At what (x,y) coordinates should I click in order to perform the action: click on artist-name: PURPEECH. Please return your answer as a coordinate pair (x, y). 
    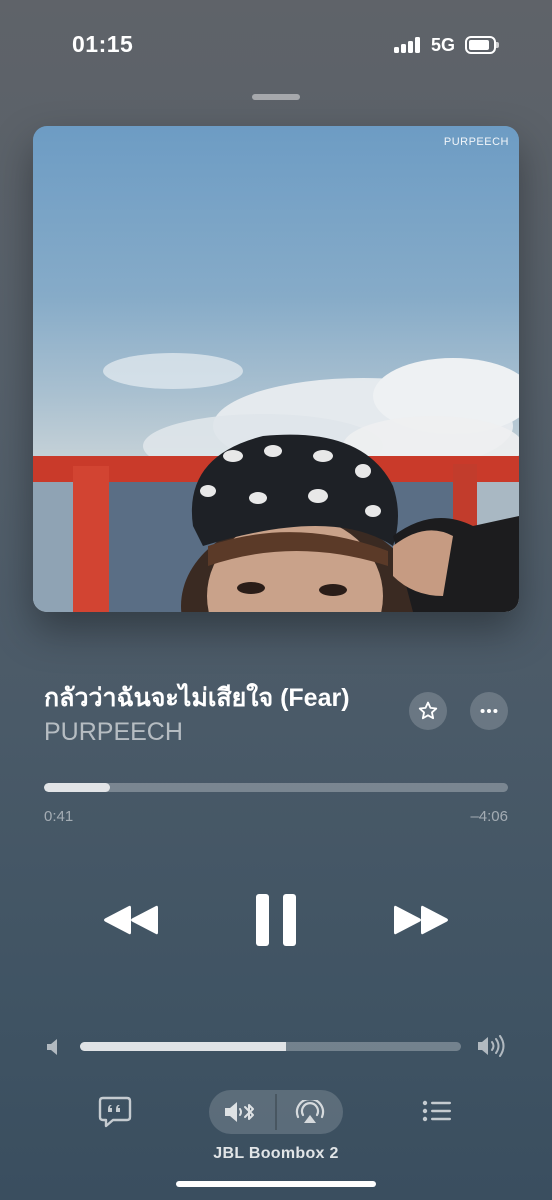
    Looking at the image, I should click on (113, 732).